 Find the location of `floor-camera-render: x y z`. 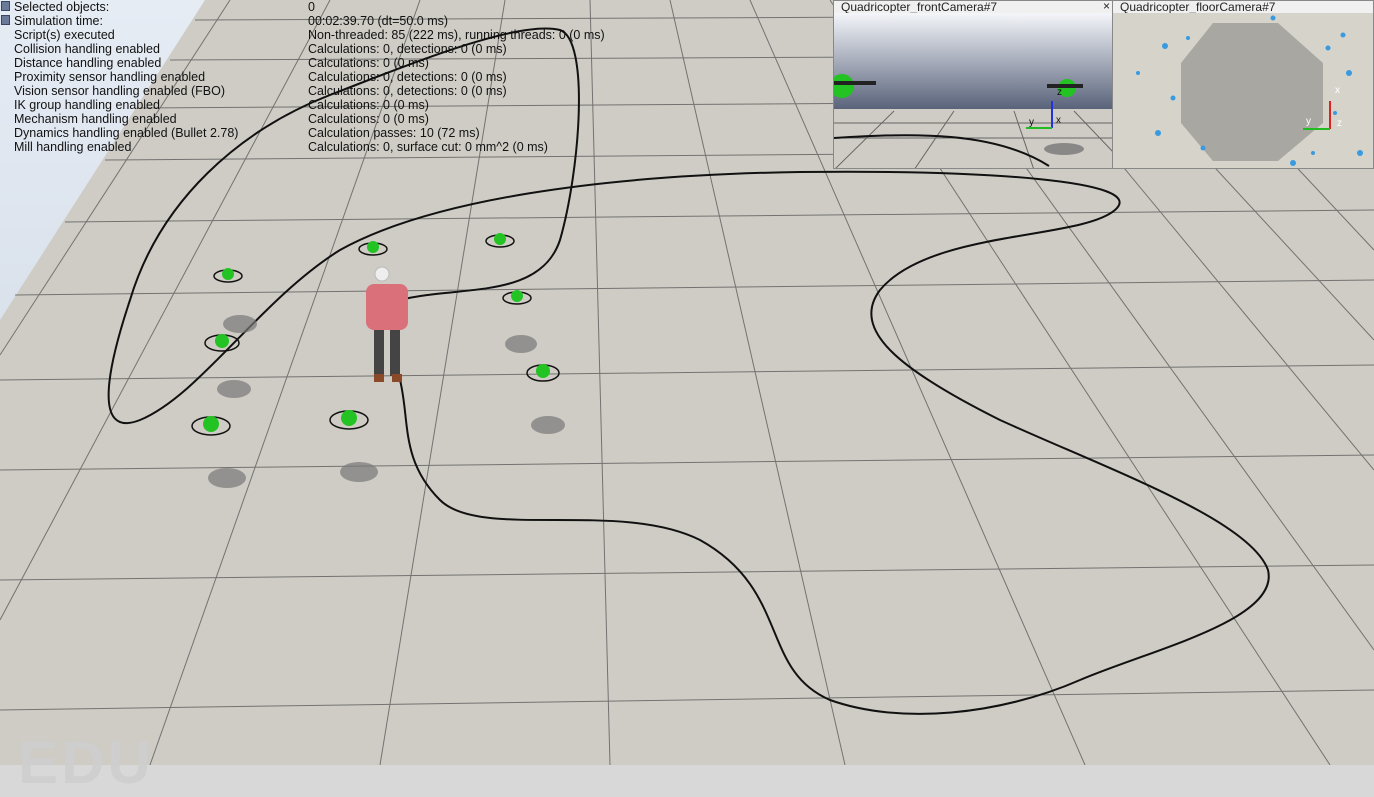

floor-camera-render: x y z is located at coordinates (1243, 90).